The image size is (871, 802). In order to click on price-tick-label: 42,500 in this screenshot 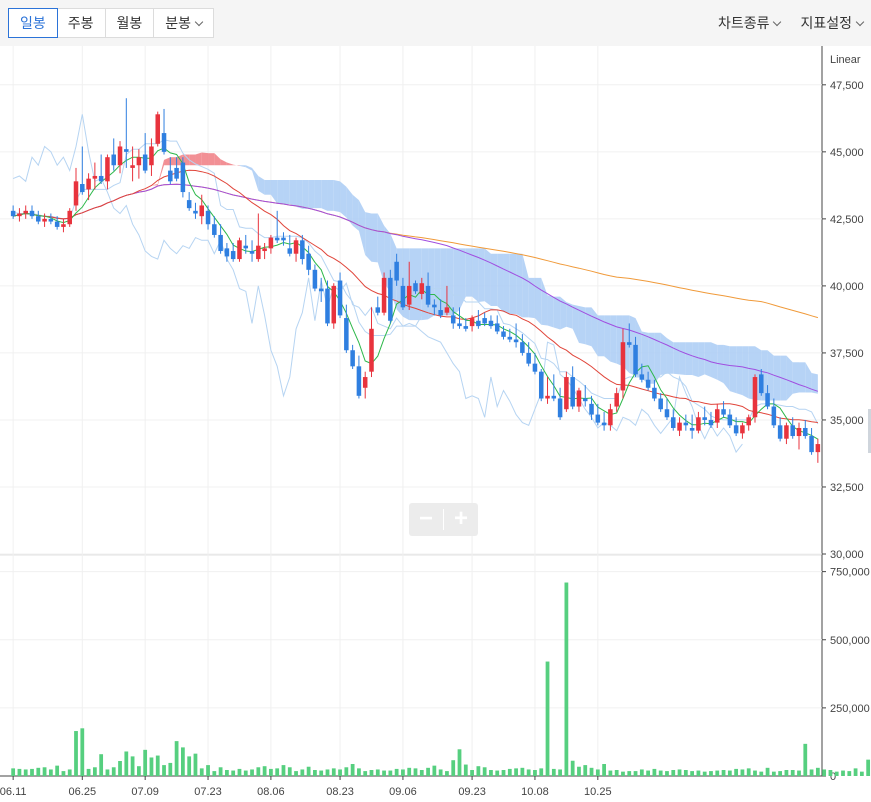, I will do `click(847, 220)`.